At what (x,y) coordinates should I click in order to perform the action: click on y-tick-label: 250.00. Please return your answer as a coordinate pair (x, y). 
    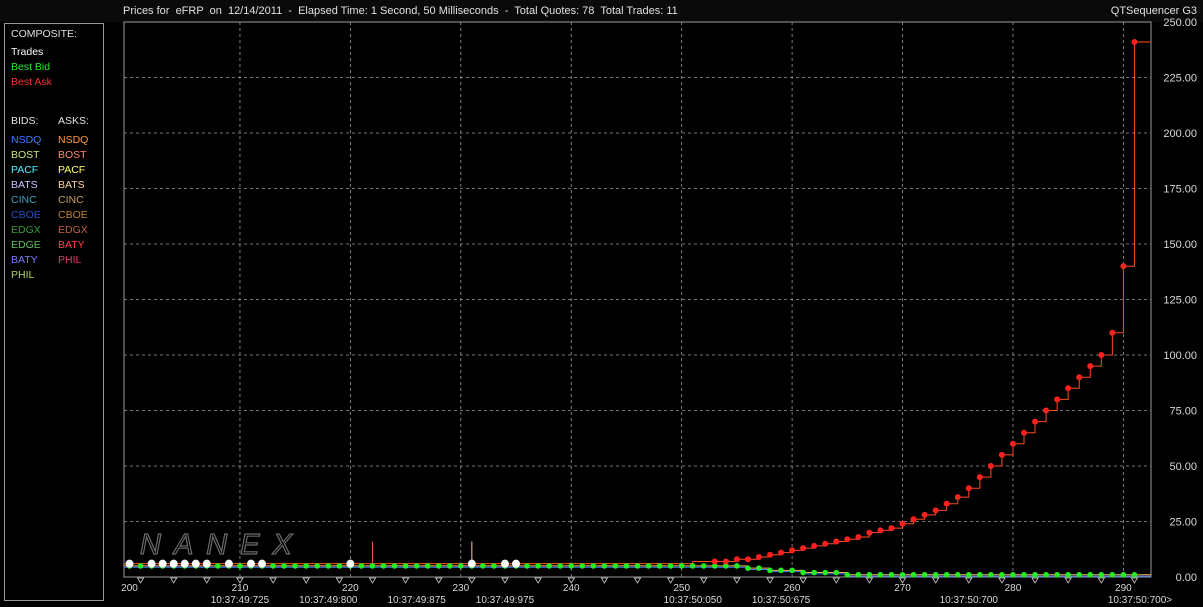
    Looking at the image, I should click on (1180, 23).